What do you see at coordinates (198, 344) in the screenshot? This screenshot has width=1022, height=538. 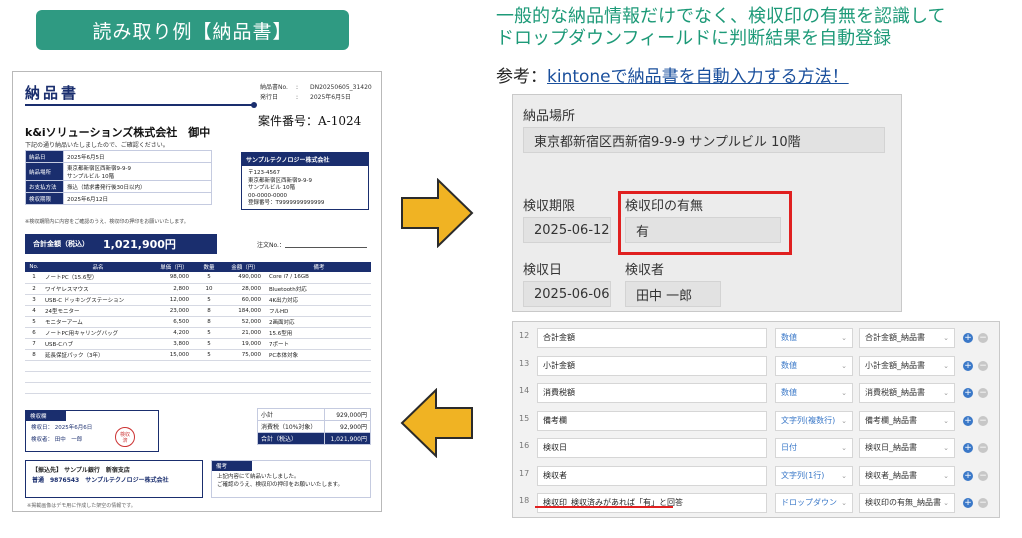 I see `table-row: 7 USB-Cハブ 3,800 5 19,000 7ポート` at bounding box center [198, 344].